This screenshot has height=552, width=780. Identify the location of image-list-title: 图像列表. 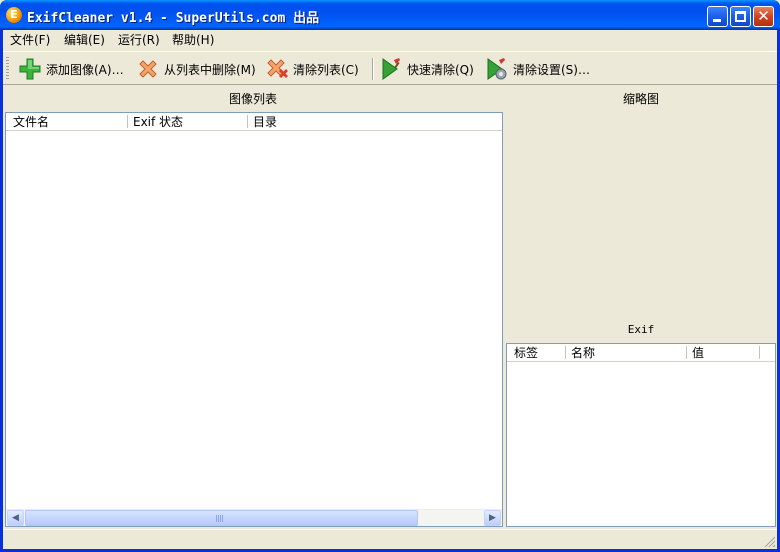
(252, 99).